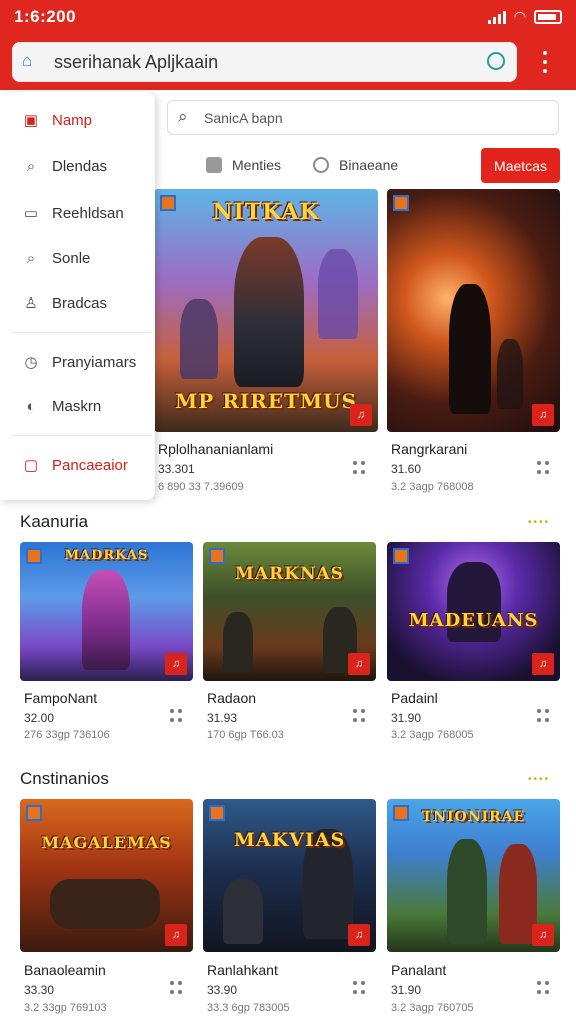  Describe the element at coordinates (176, 469) in the screenshot. I see `game-price: 33.301` at that location.